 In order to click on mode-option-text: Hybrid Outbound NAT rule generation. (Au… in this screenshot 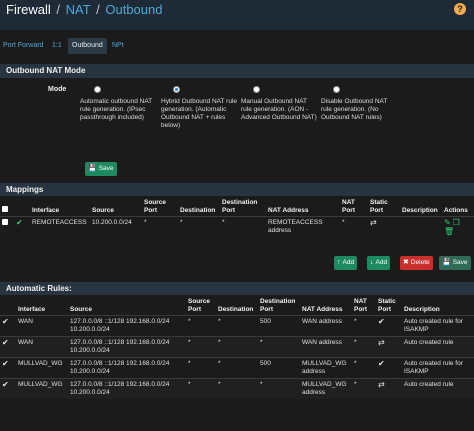, I will do `click(199, 113)`.